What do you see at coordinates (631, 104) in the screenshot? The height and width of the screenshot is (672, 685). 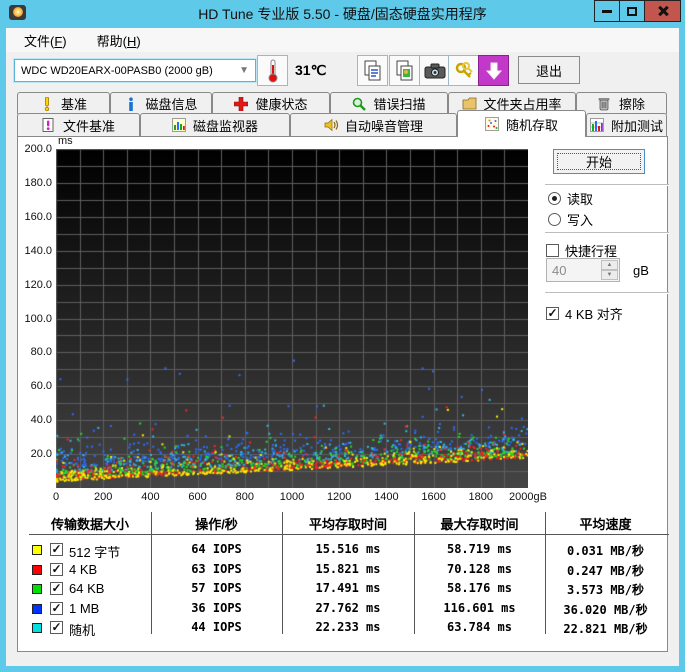 I see `tab-label: 擦除` at bounding box center [631, 104].